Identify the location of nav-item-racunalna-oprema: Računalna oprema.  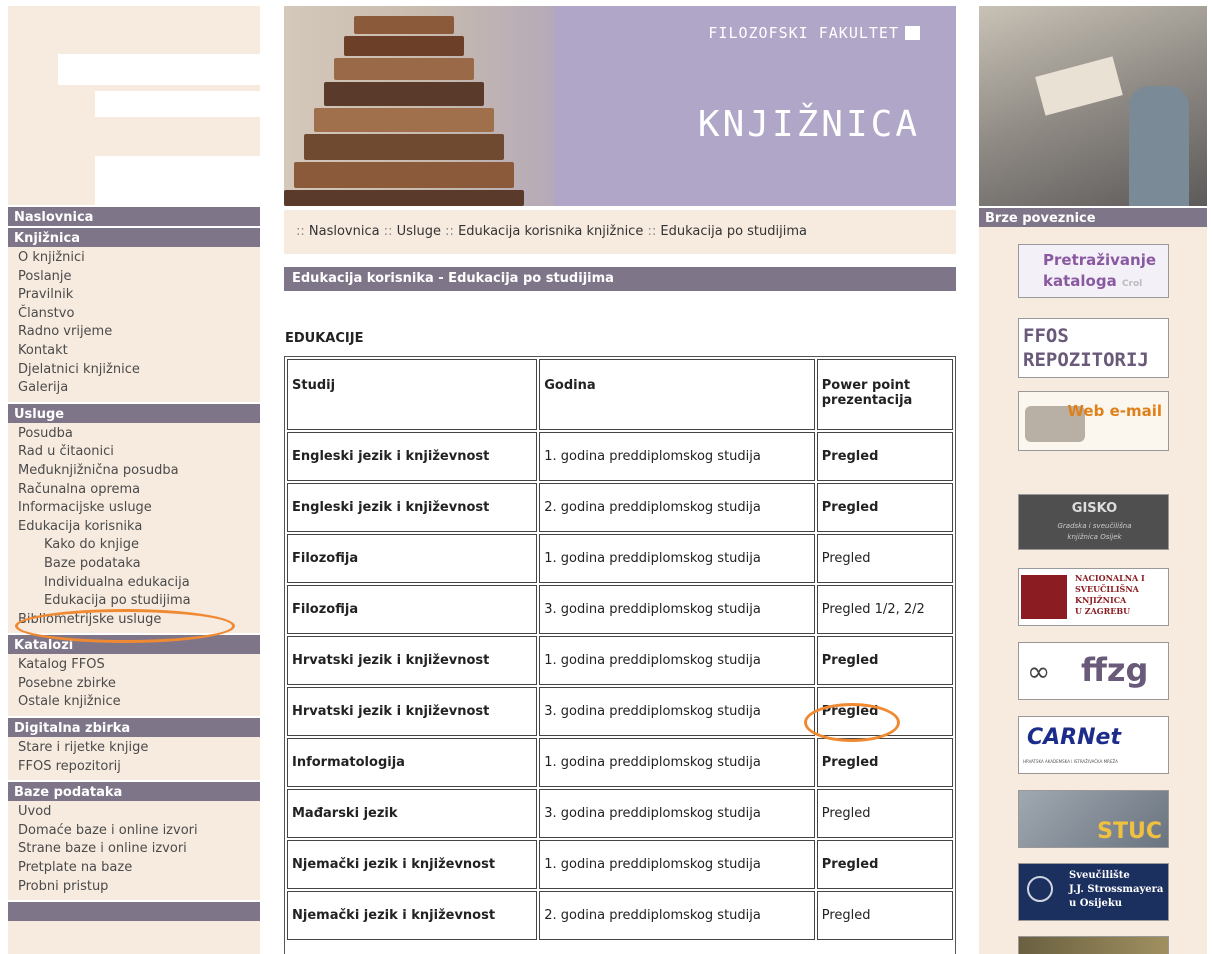
(134, 490).